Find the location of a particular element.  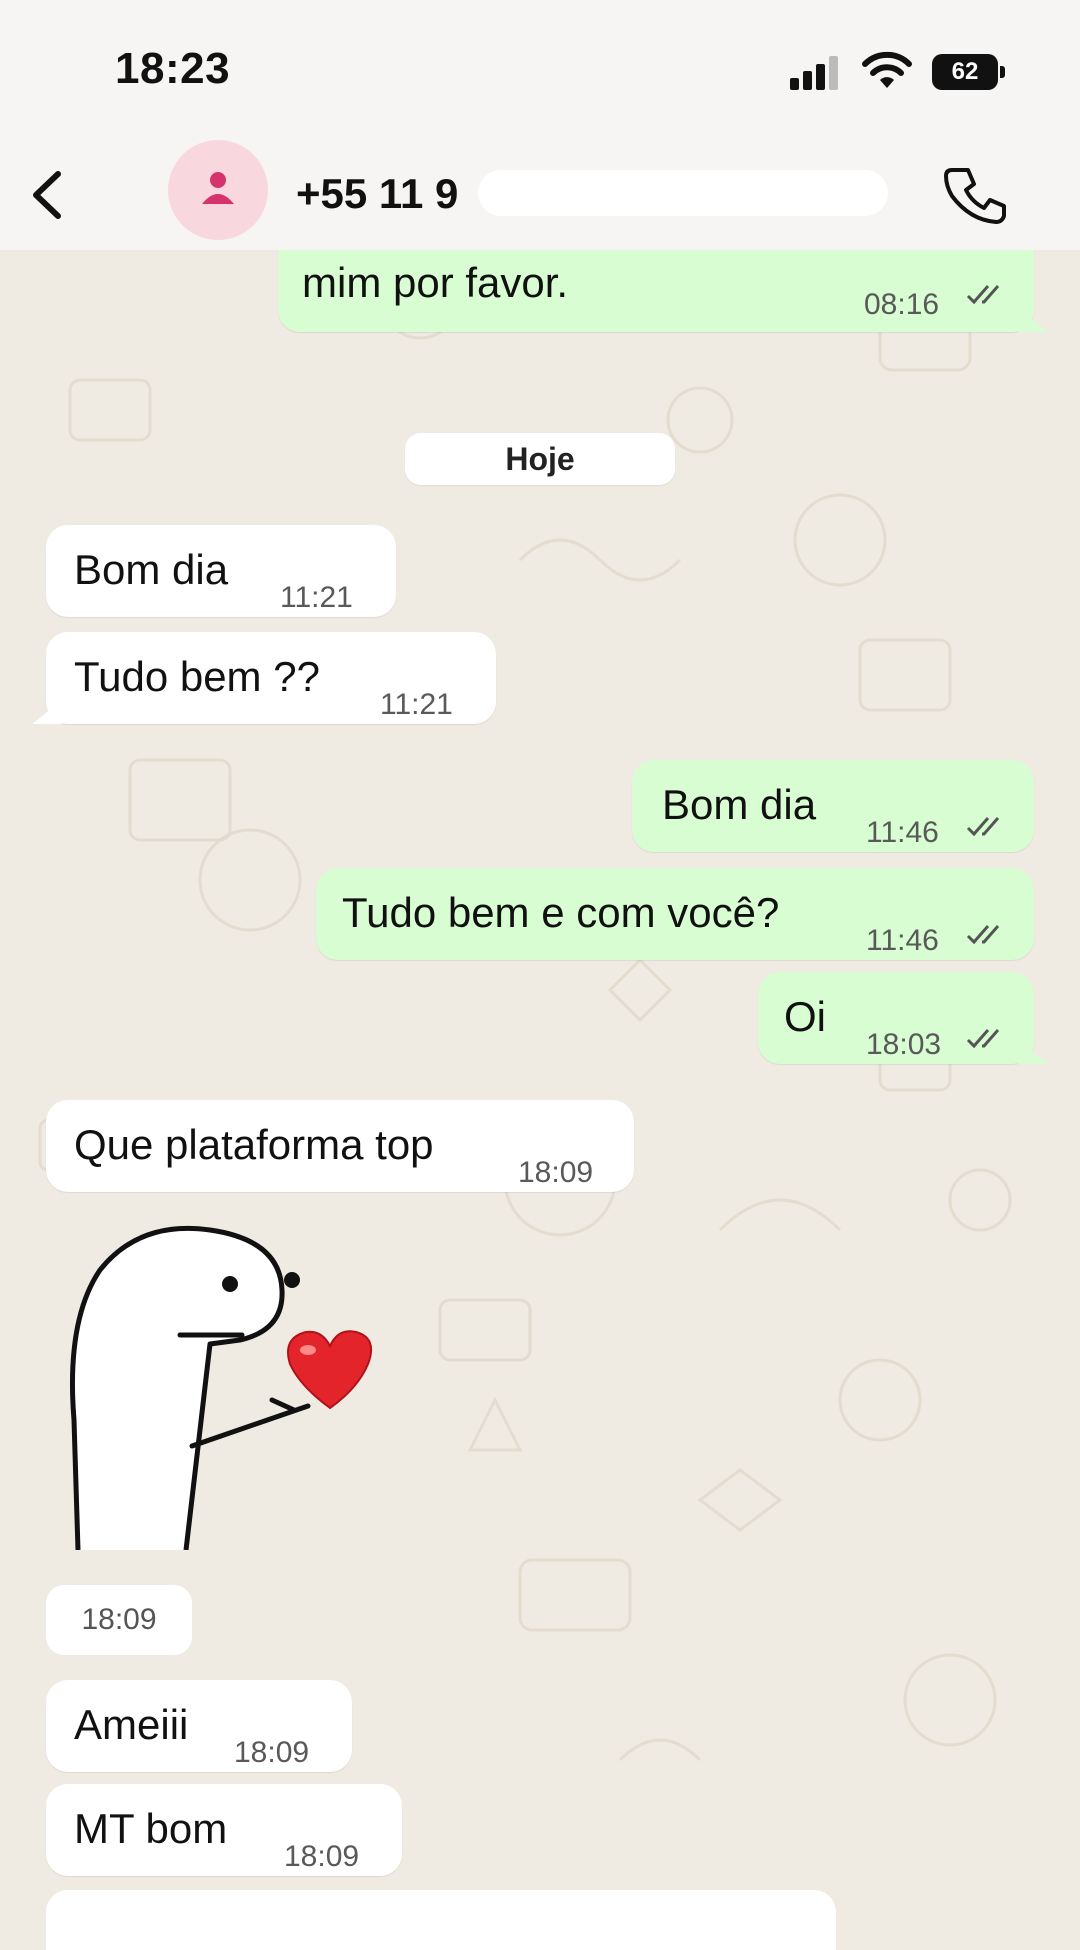

message-text: mim por favor. is located at coordinates (435, 282).